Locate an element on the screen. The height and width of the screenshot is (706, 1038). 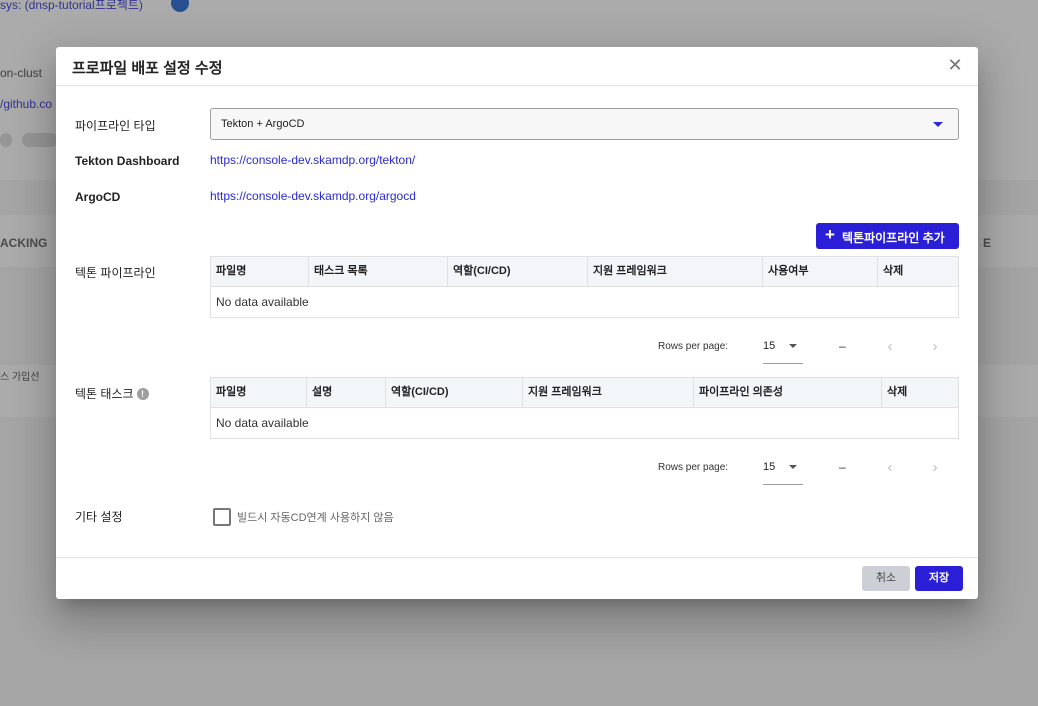
argocd-label: ArgoCD is located at coordinates (98, 197).